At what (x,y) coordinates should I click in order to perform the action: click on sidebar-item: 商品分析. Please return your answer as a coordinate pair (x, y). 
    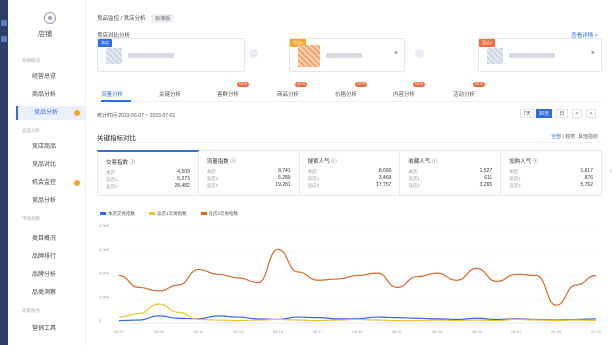
    Looking at the image, I should click on (51, 95).